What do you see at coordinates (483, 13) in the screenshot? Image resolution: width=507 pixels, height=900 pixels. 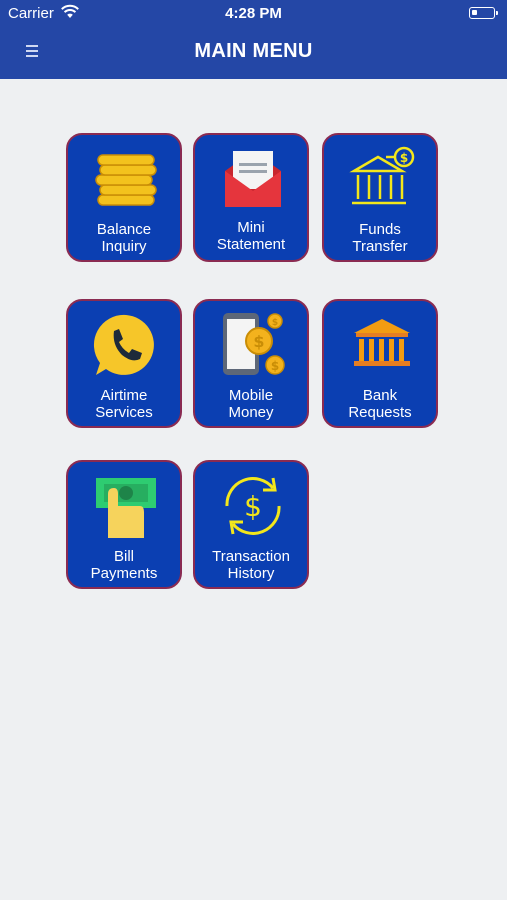 I see `battery-icon` at bounding box center [483, 13].